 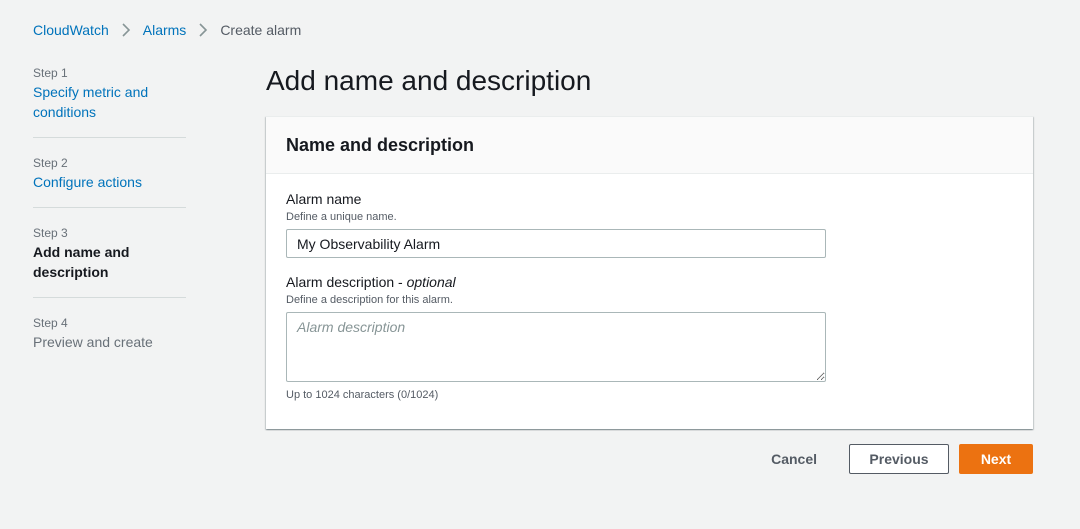 I want to click on step-2: Step 2 Configure actions, so click(x=109, y=181).